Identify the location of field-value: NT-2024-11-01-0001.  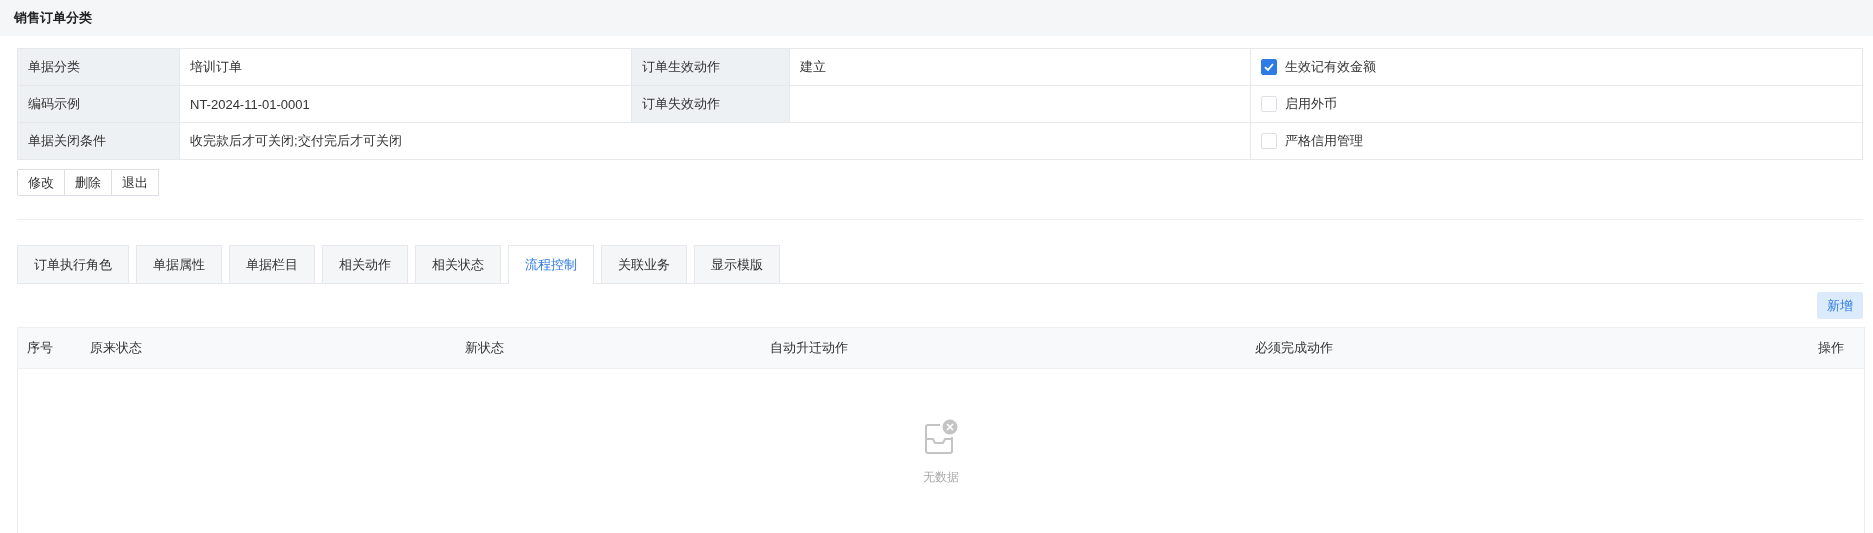
(405, 104).